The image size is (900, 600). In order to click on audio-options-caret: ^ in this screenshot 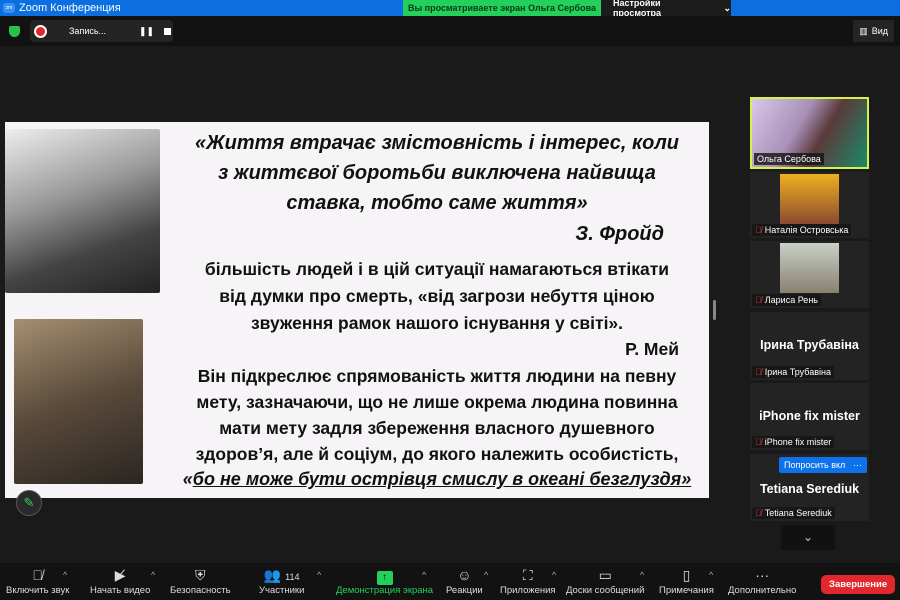, I will do `click(65, 575)`.